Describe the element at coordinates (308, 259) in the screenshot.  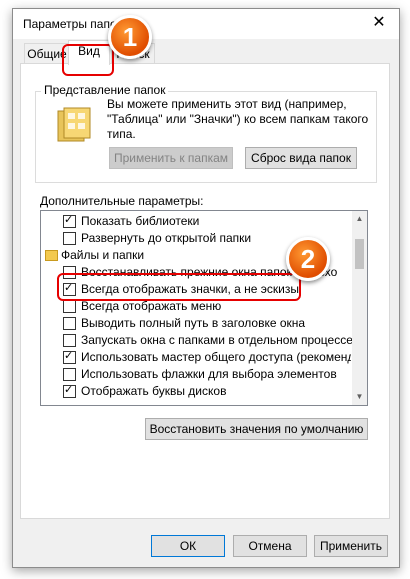
I see `step-badge-2: 2` at that location.